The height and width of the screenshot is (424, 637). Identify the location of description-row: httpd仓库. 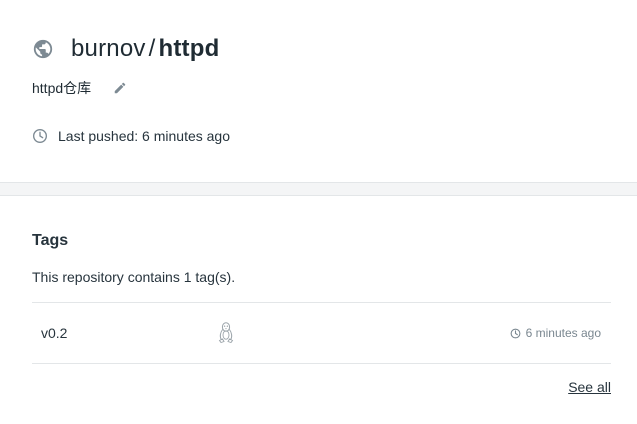
(79, 88).